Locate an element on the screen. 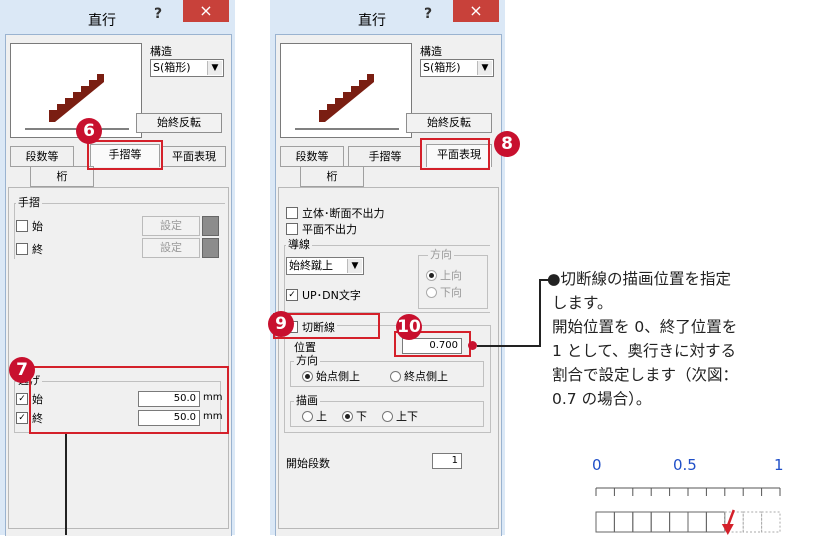 Image resolution: width=819 pixels, height=536 pixels. escape-callout-line is located at coordinates (66, 484).